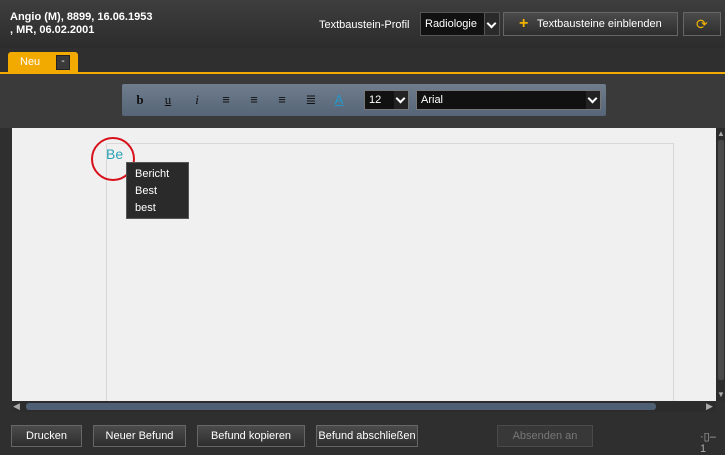  I want to click on profile-label: Textbaustein-Profil, so click(364, 25).